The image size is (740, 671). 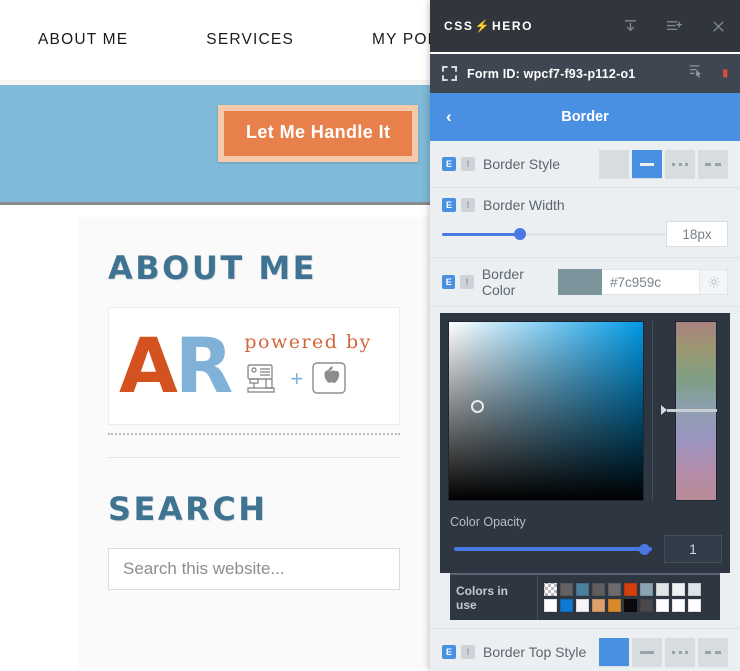 What do you see at coordinates (215, 145) in the screenshot?
I see `hero-banner: Let Me Handle It` at bounding box center [215, 145].